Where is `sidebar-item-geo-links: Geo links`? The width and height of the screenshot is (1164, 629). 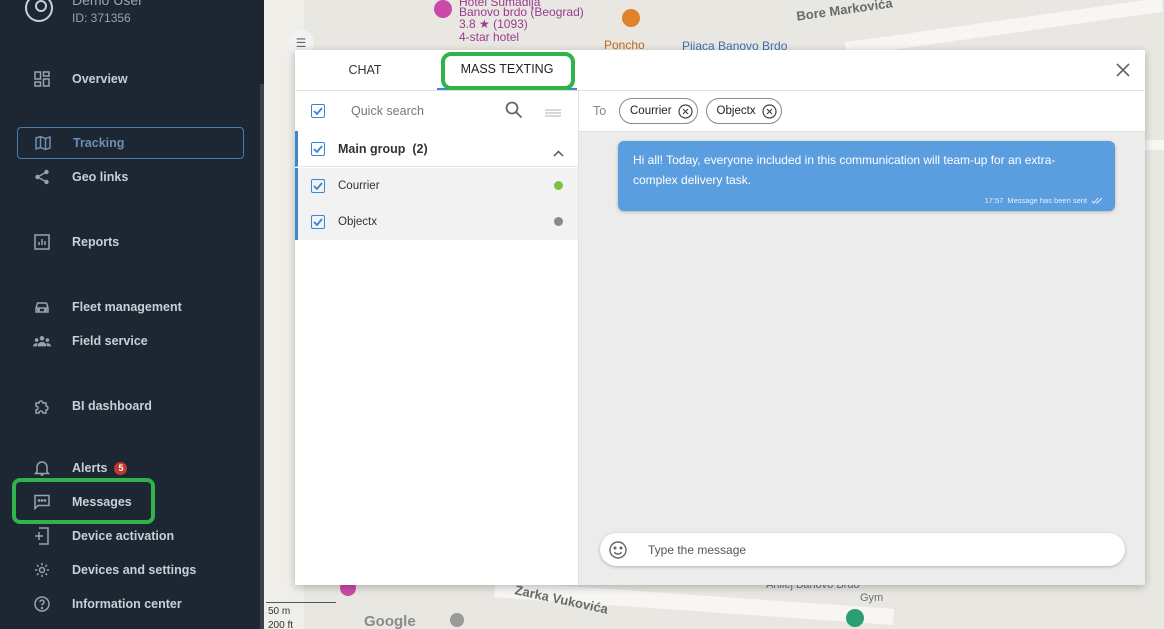
sidebar-item-geo-links: Geo links is located at coordinates (130, 177).